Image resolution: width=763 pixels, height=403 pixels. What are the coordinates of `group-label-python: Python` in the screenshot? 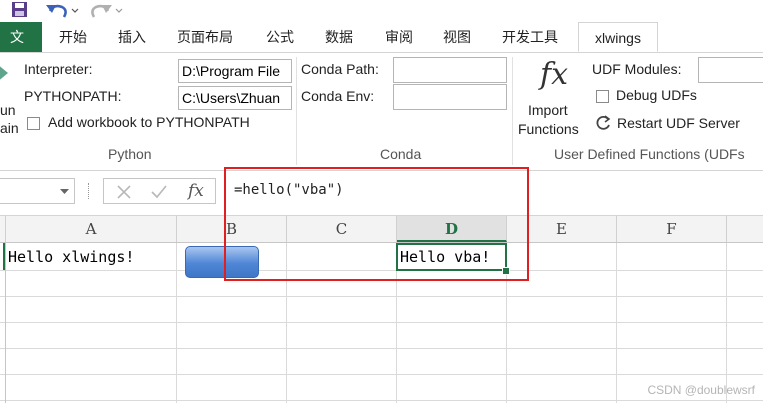 It's located at (130, 154).